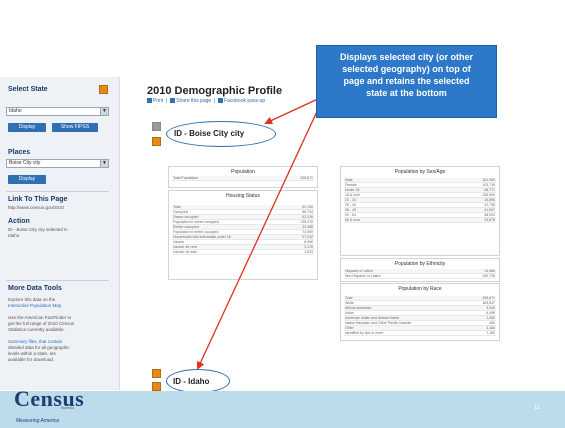 The height and width of the screenshot is (428, 565). What do you see at coordinates (406, 69) in the screenshot?
I see `callout-line-2: selected geography) on top of` at bounding box center [406, 69].